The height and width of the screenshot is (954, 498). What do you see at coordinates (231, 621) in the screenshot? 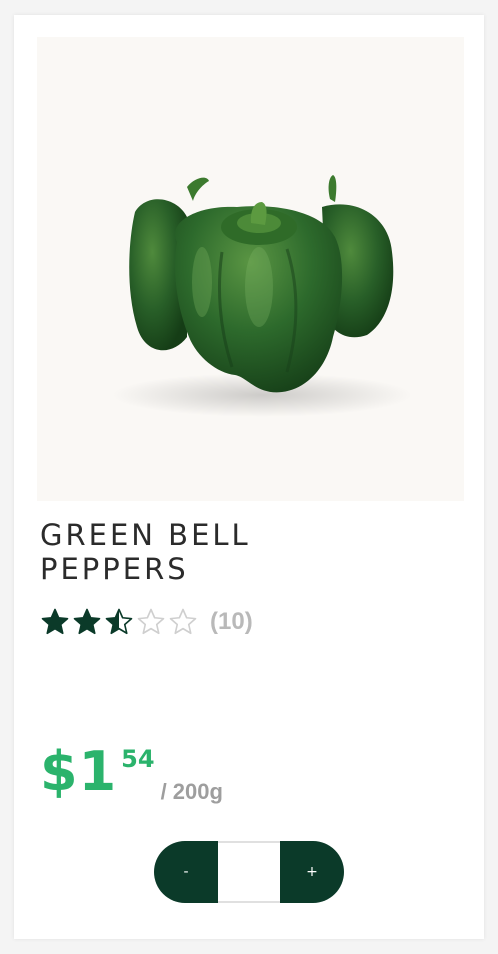
I see `review-count: (10)` at bounding box center [231, 621].